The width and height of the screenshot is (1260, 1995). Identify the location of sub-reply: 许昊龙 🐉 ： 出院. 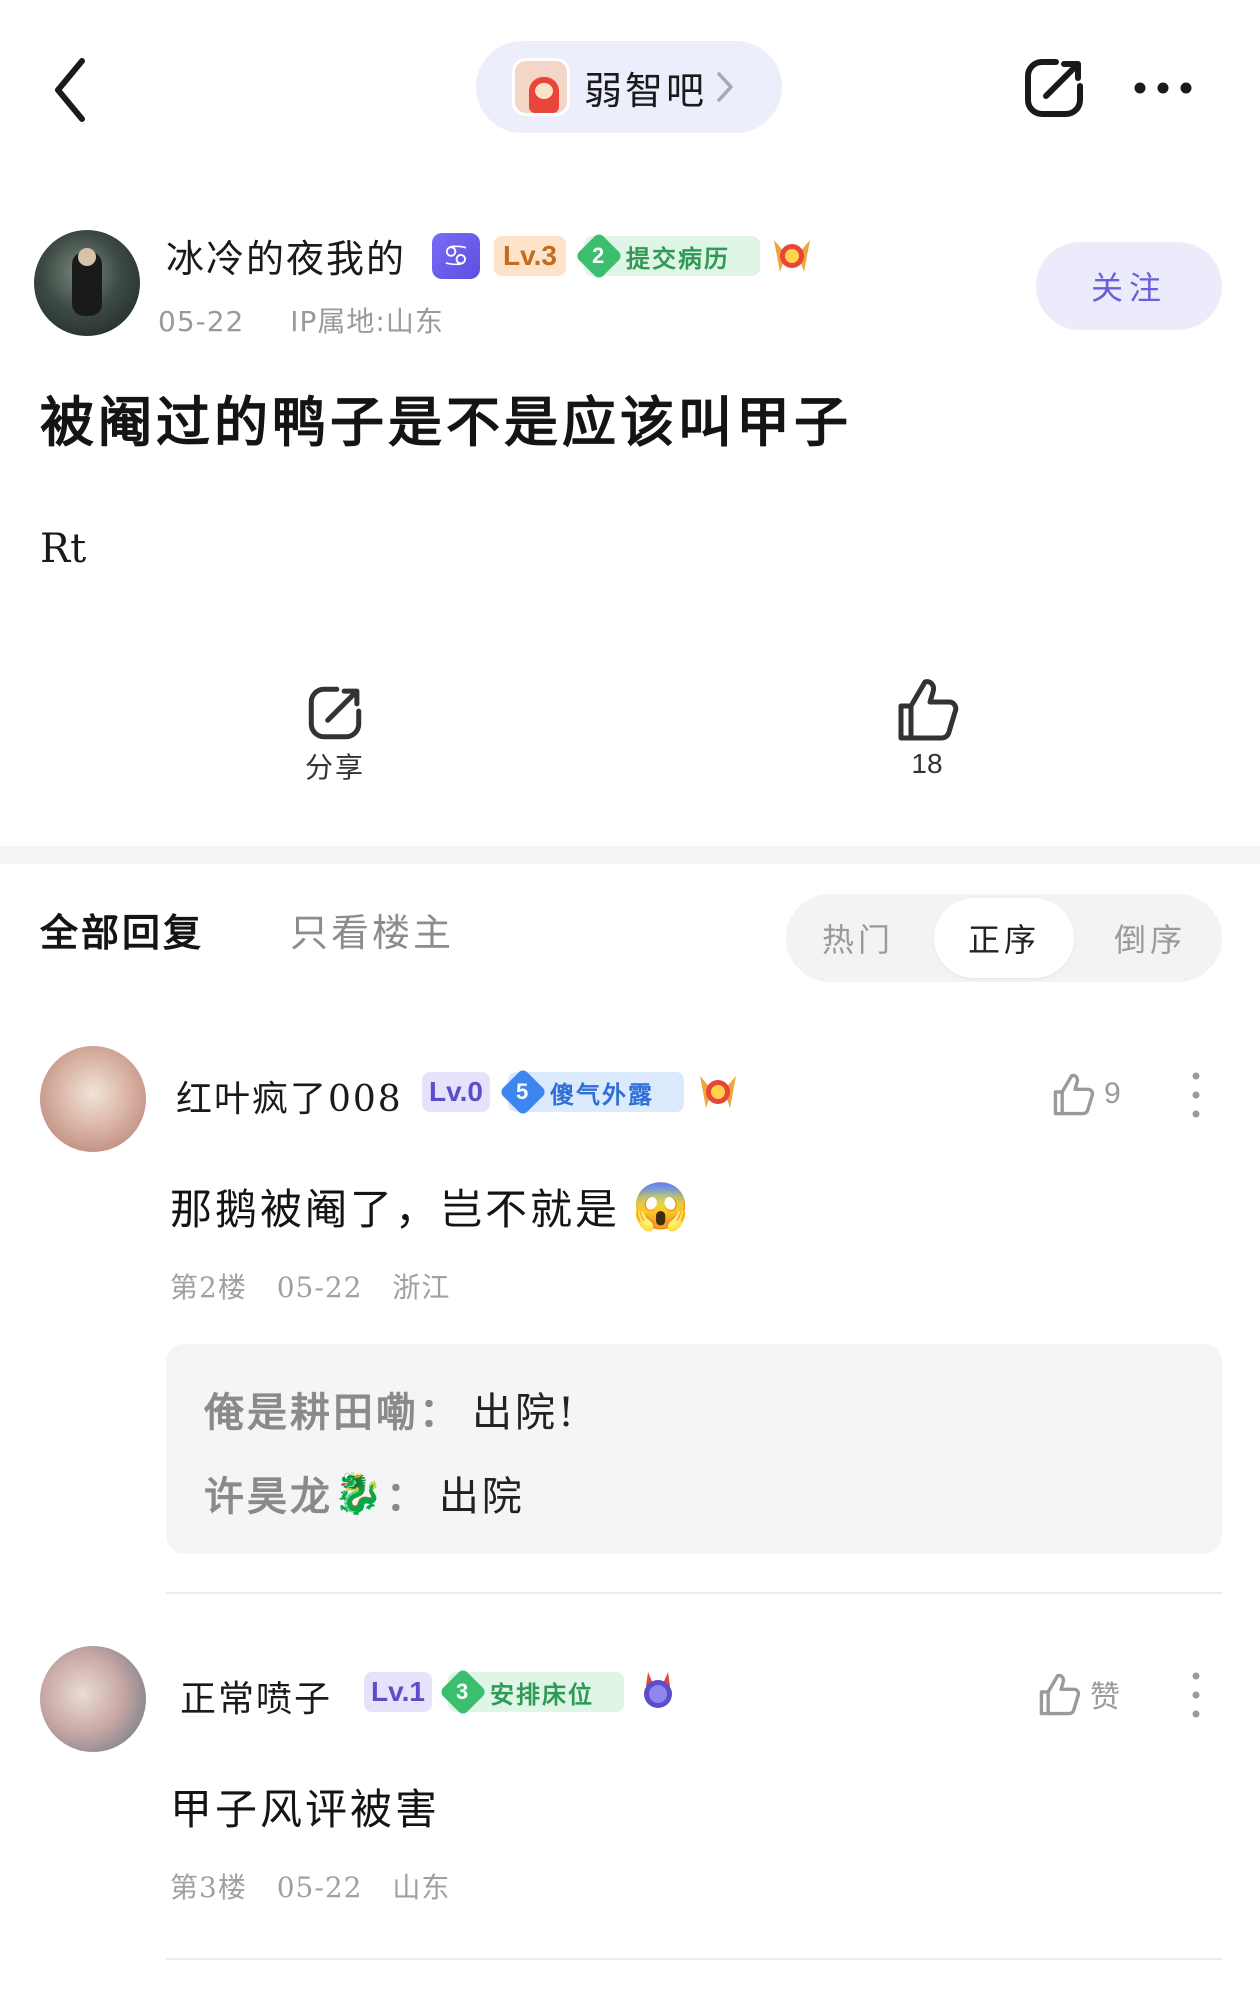
(364, 1493).